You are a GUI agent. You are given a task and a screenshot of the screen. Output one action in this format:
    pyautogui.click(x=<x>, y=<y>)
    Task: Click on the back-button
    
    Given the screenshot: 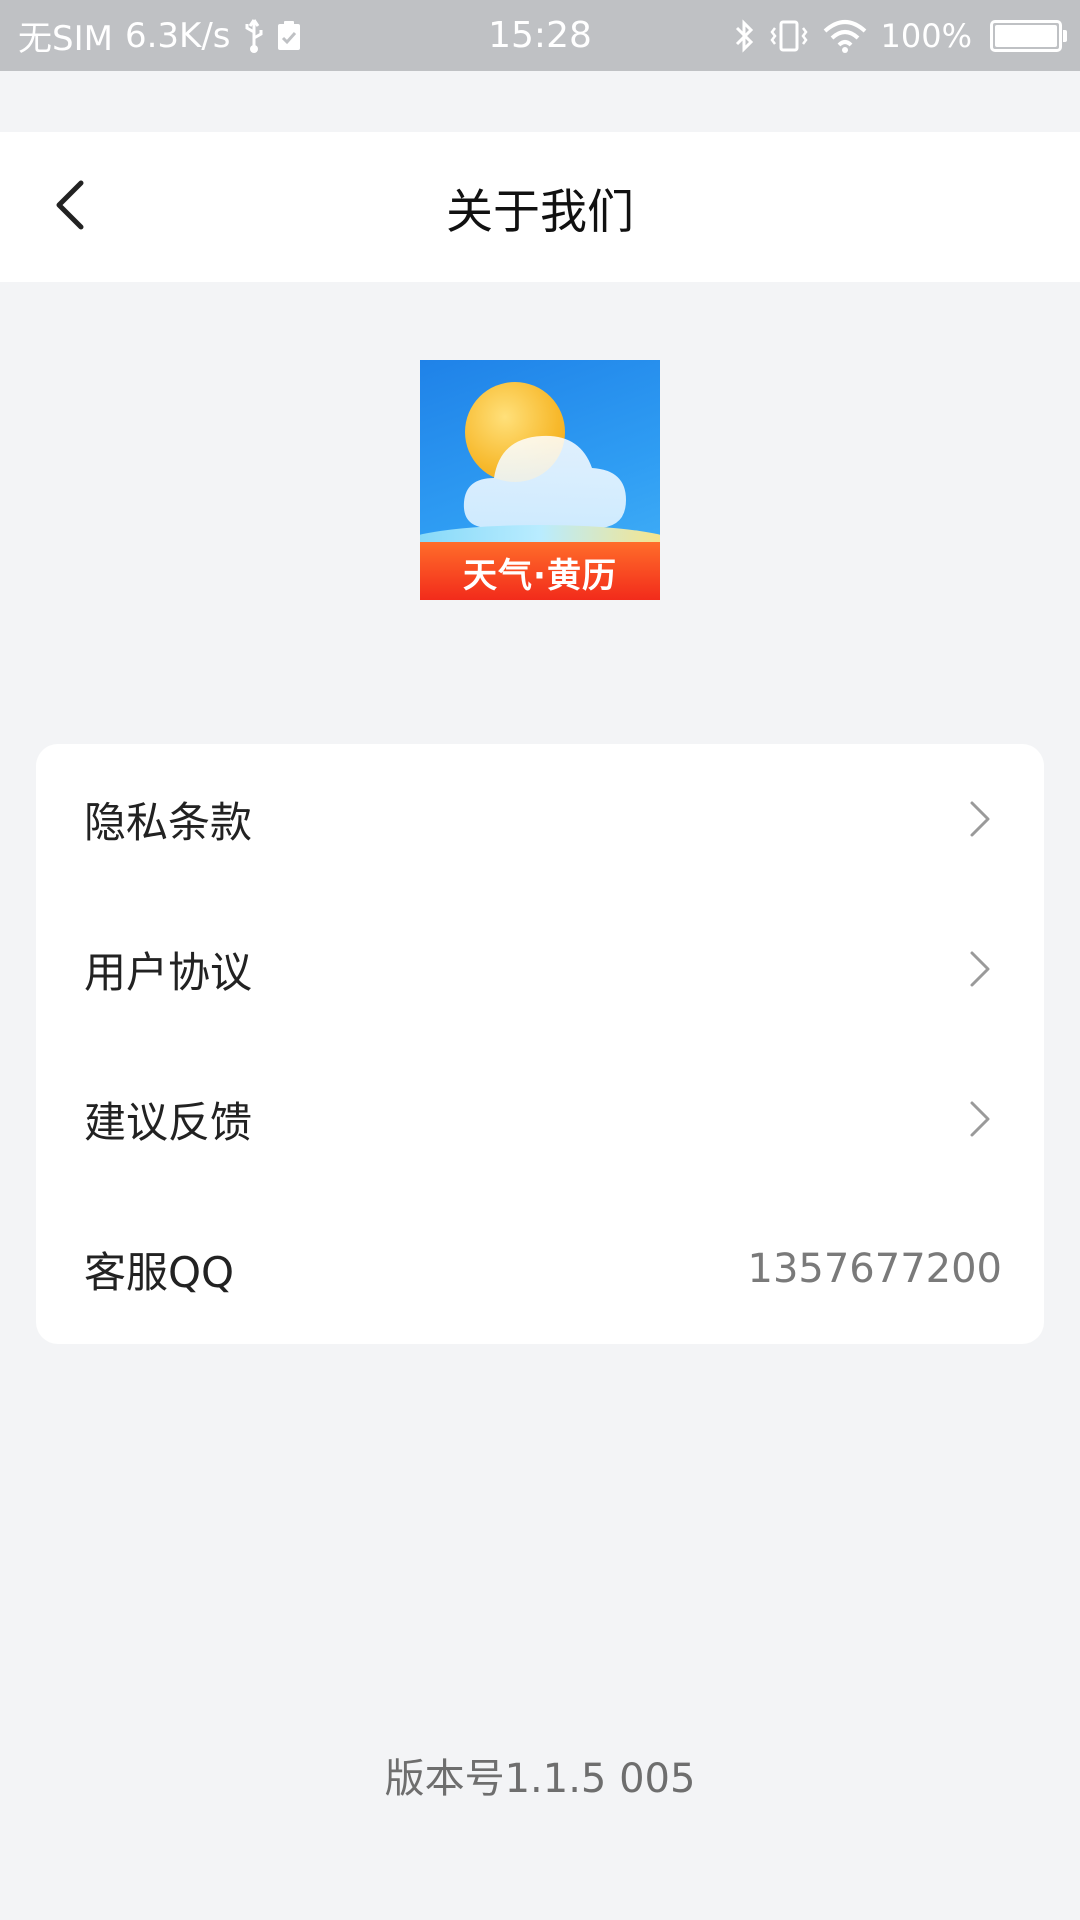 What is the action you would take?
    pyautogui.click(x=70, y=207)
    